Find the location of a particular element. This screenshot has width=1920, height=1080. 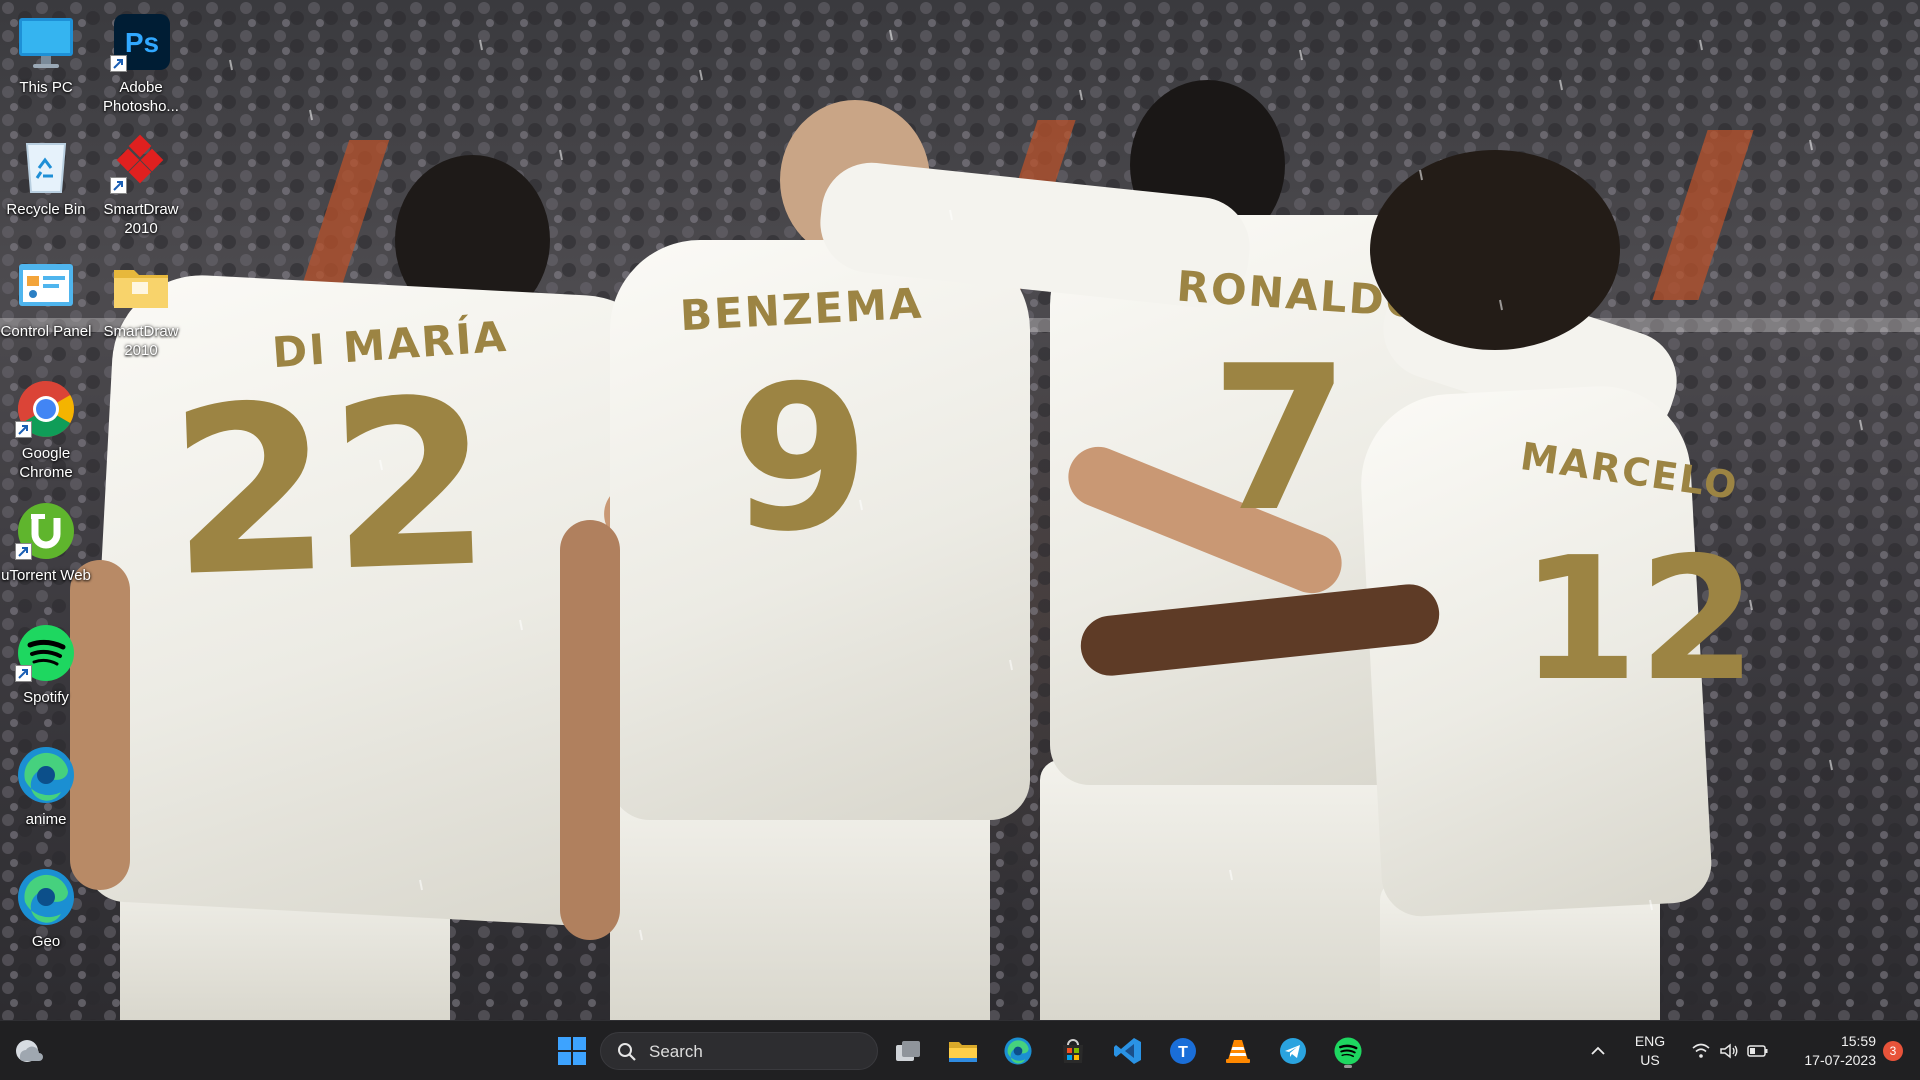

search-icon is located at coordinates (627, 1052).